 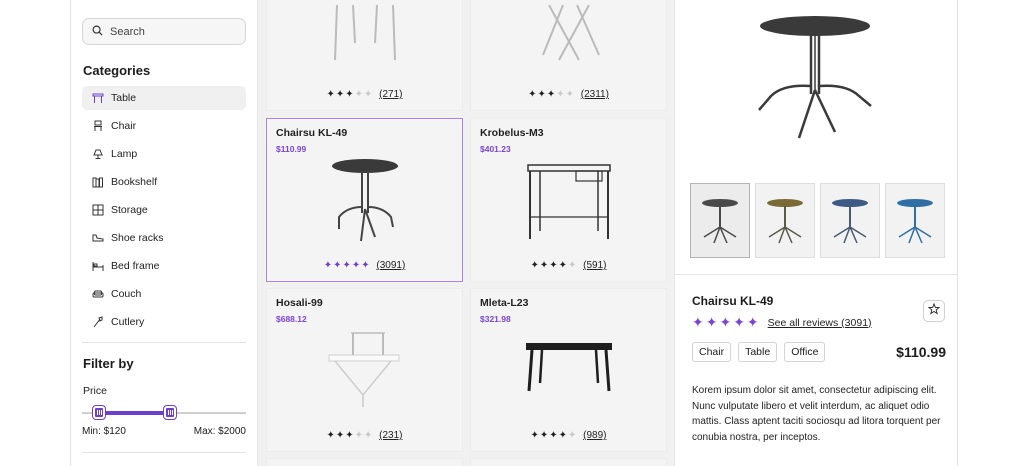 I want to click on sidebar-item-couch: Couch, so click(x=164, y=294).